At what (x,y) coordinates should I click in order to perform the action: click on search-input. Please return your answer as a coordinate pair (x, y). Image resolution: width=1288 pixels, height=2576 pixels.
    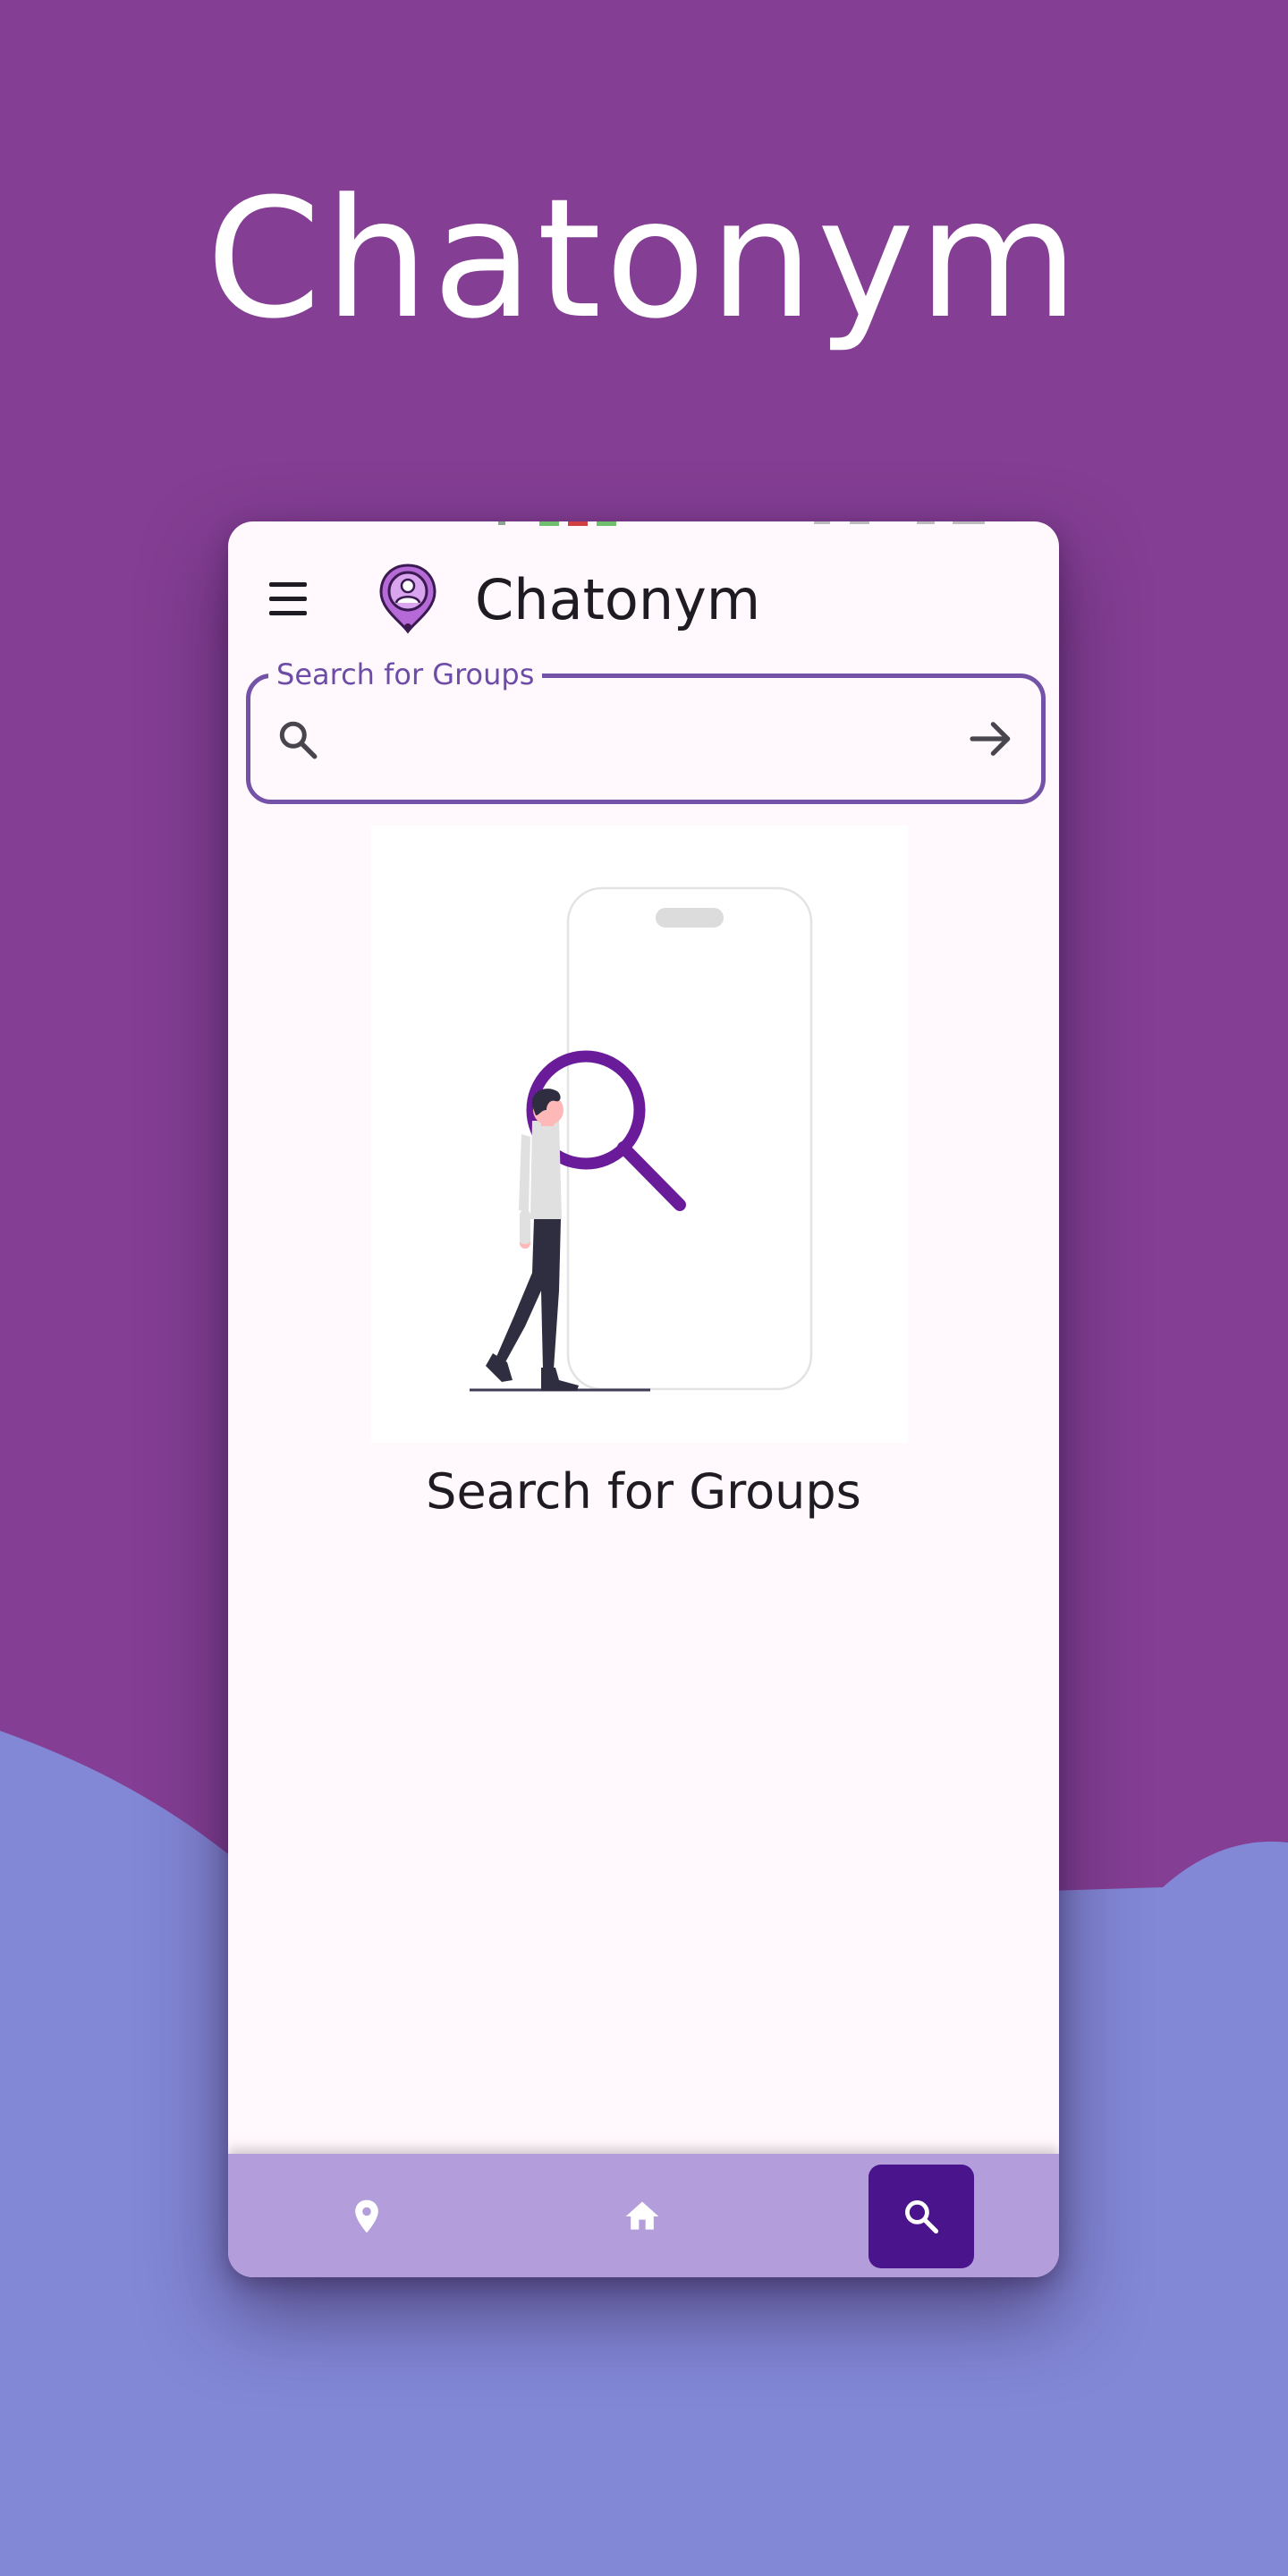
    Looking at the image, I should click on (642, 739).